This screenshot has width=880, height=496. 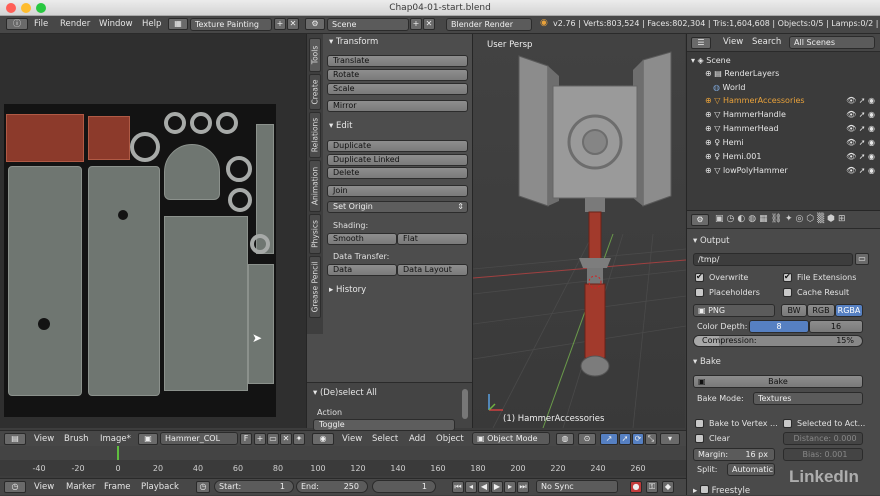 What do you see at coordinates (362, 239) in the screenshot?
I see `smooth-button: Smooth` at bounding box center [362, 239].